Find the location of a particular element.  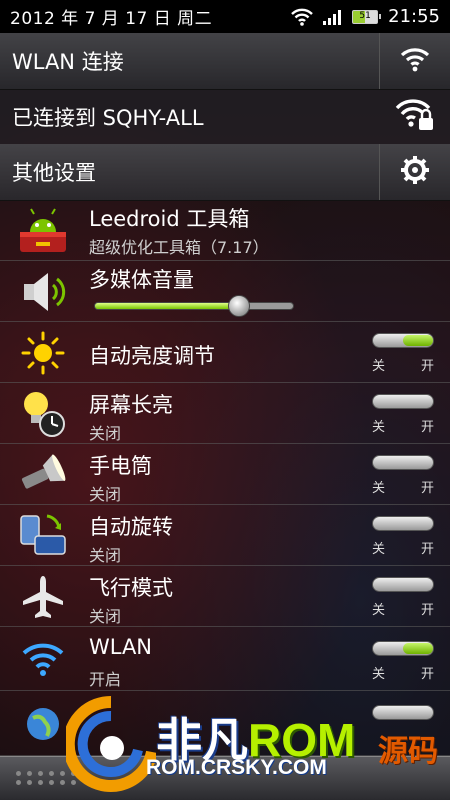

connection-label: 已连接到 SQHY-ALL is located at coordinates (108, 118).